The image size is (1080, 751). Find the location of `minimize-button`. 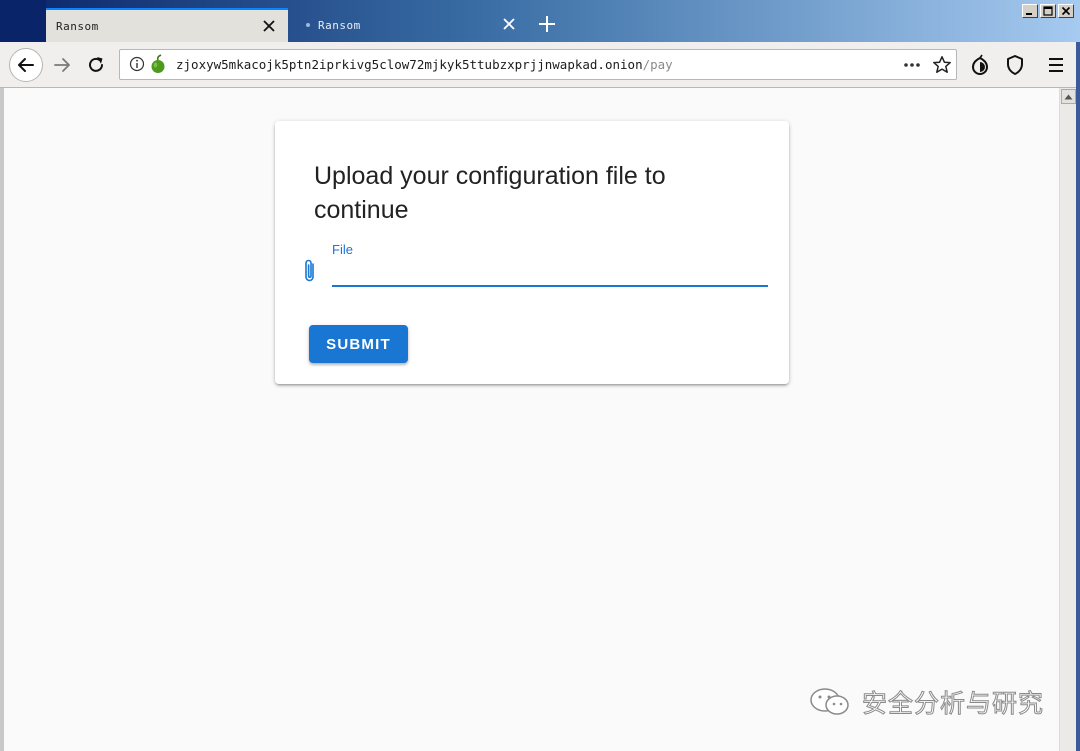

minimize-button is located at coordinates (1030, 11).